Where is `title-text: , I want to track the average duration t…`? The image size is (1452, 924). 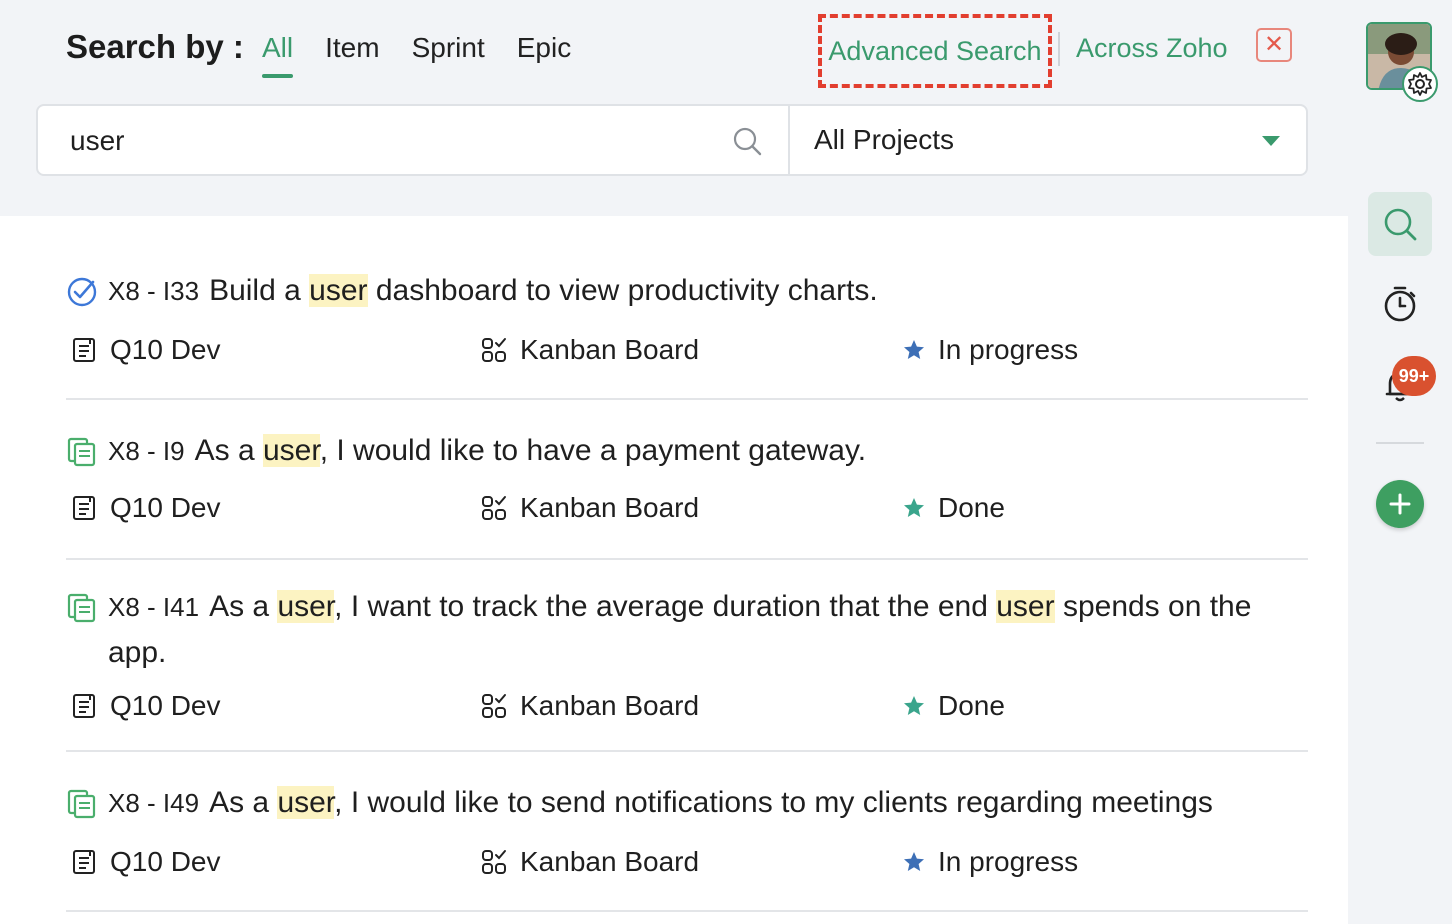
title-text: , I want to track the average duration t… is located at coordinates (665, 606).